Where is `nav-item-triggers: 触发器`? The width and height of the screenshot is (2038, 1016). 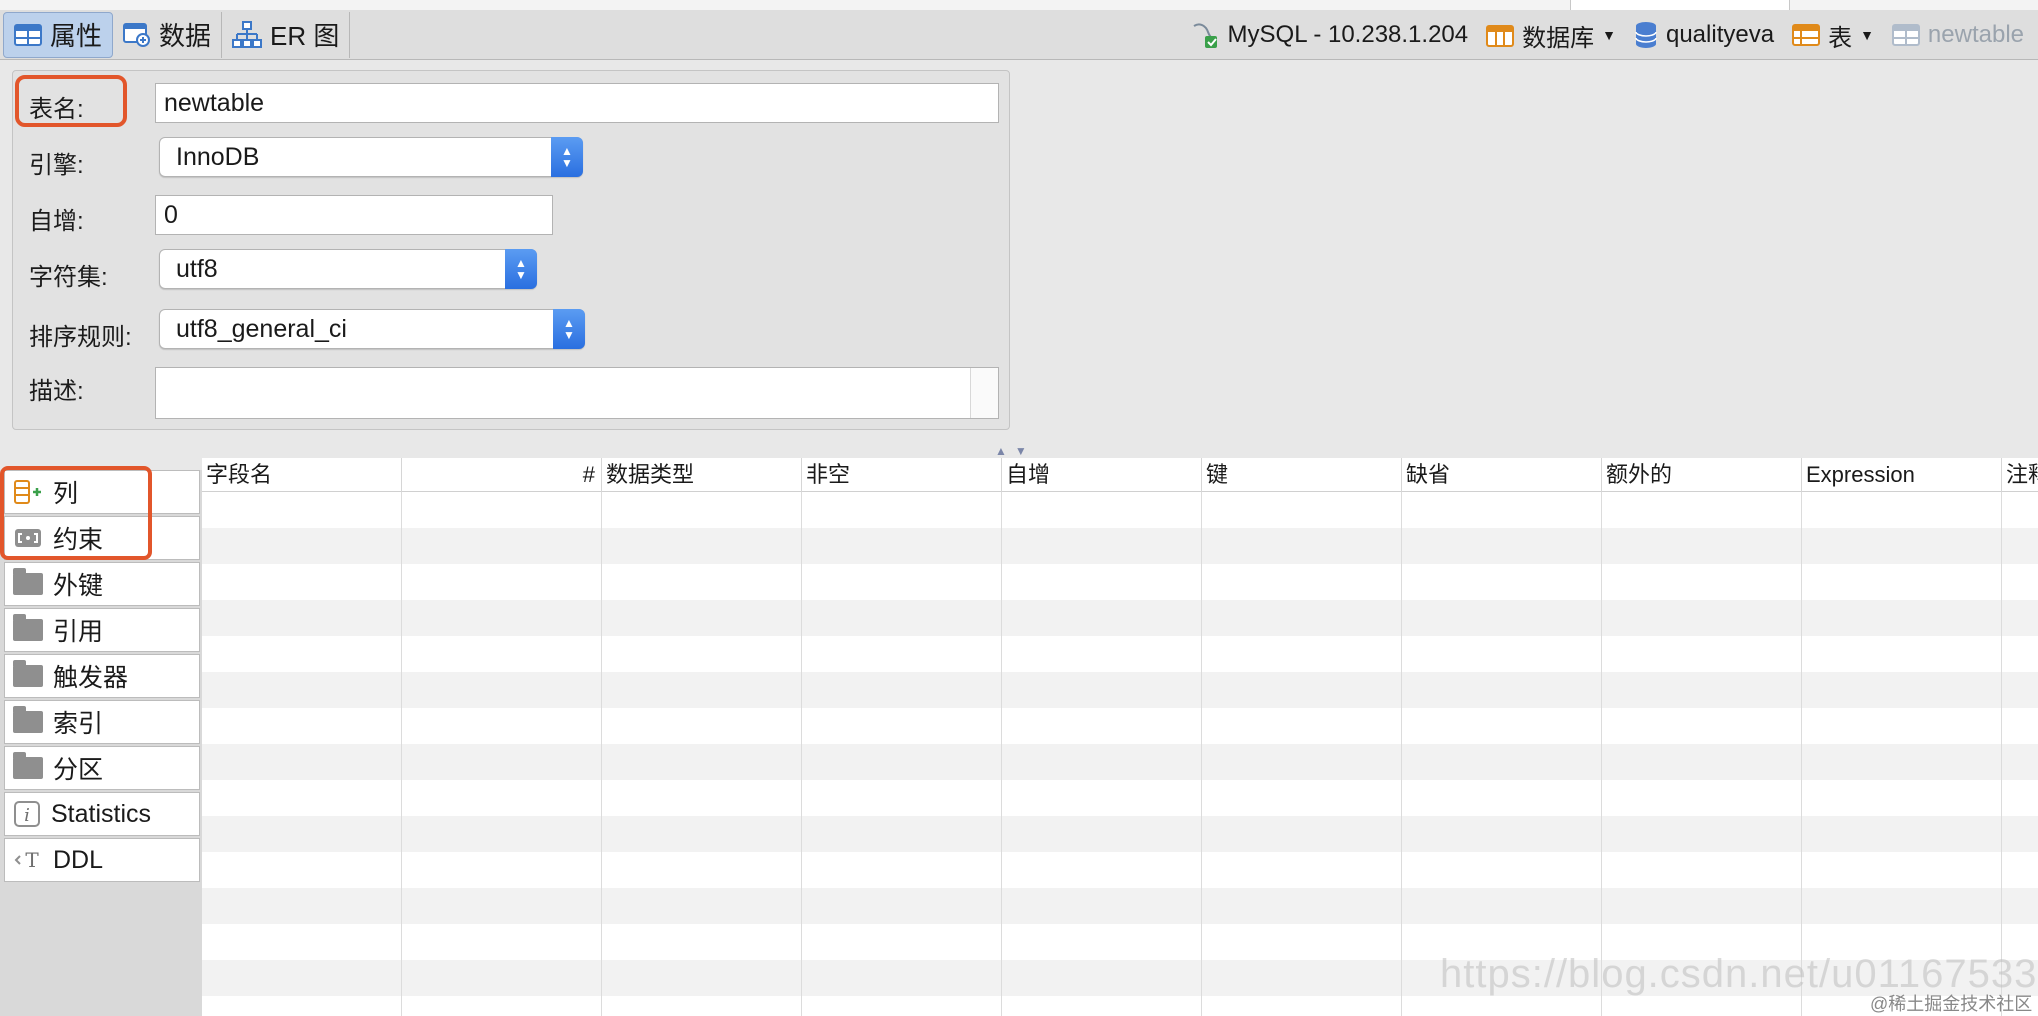
nav-item-triggers: 触发器 is located at coordinates (102, 676).